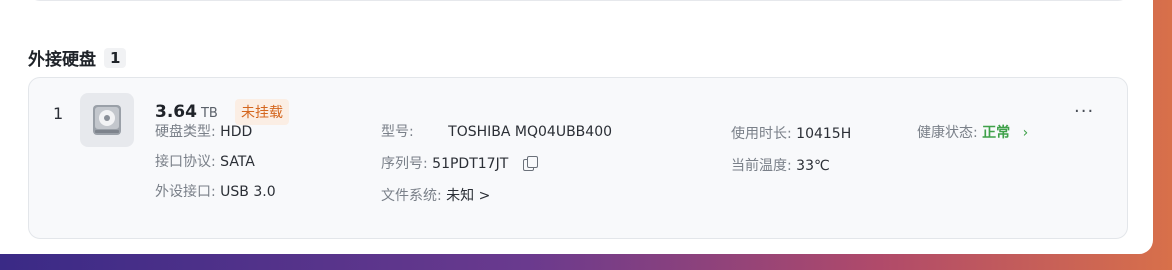 This screenshot has width=1172, height=270. I want to click on section-header: 外接硬盘 1, so click(77, 57).